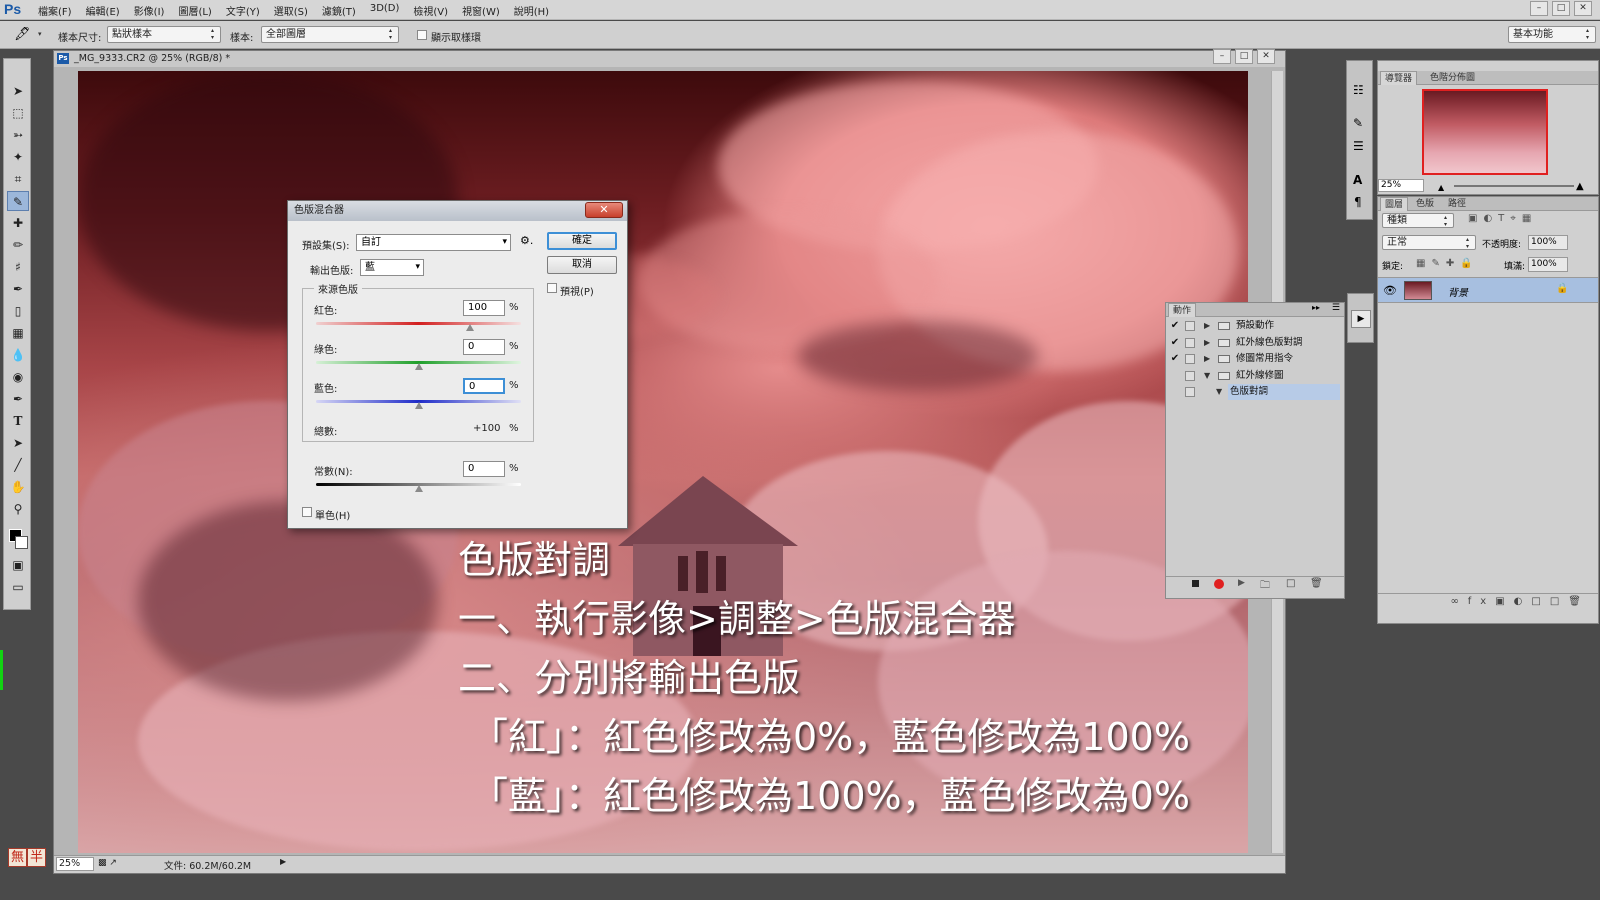  Describe the element at coordinates (18, 267) in the screenshot. I see `clone-stamp-icon: ♯` at that location.